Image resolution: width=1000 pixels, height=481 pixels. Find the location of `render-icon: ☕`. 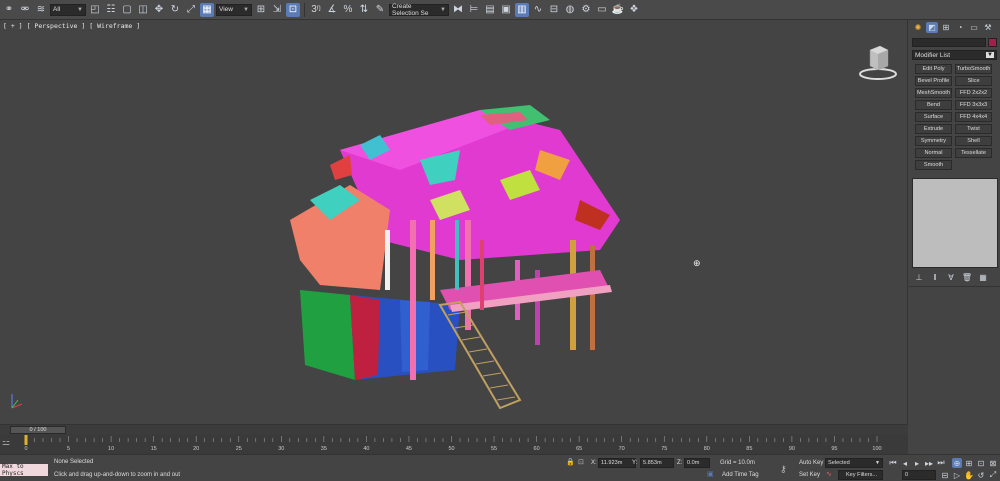

render-icon: ☕ is located at coordinates (618, 10).